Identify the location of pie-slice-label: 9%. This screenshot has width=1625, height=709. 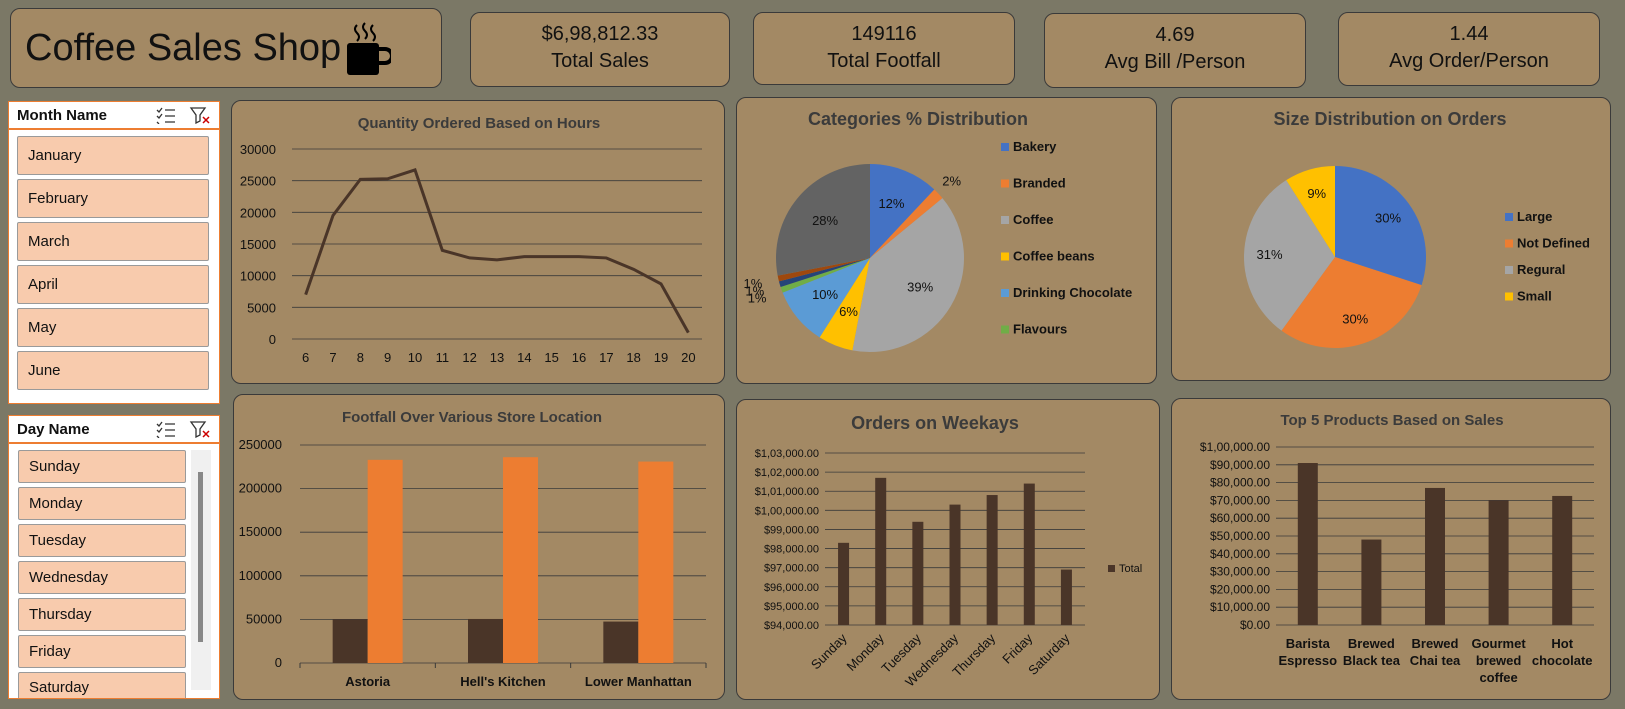
(1316, 193).